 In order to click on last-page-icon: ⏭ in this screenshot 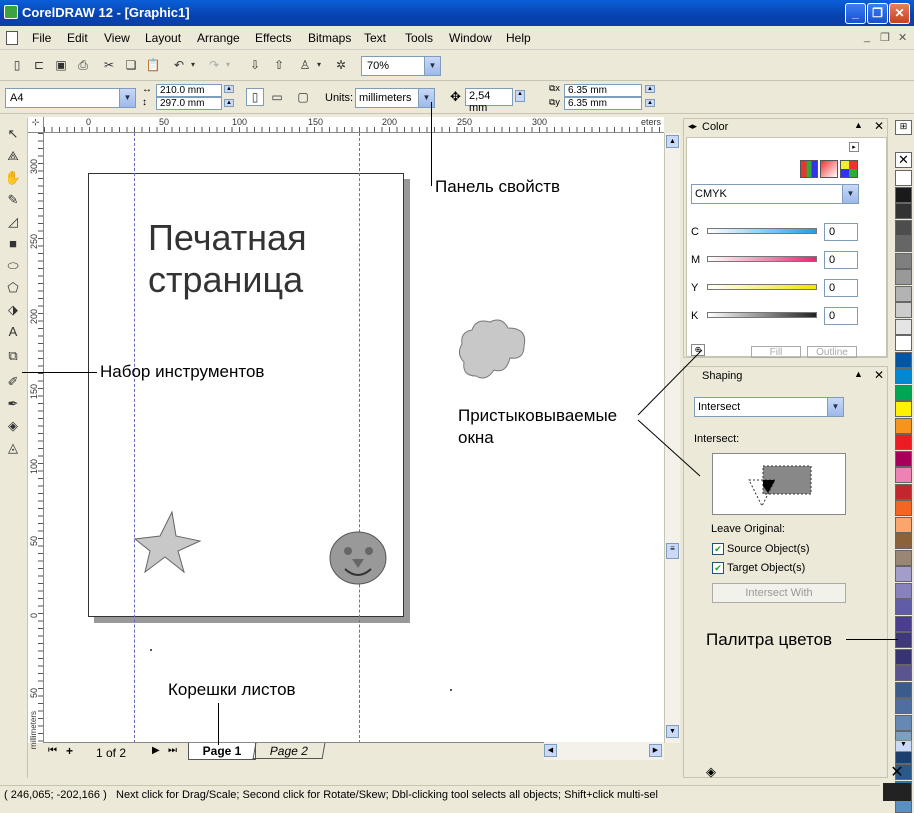, I will do `click(172, 750)`.